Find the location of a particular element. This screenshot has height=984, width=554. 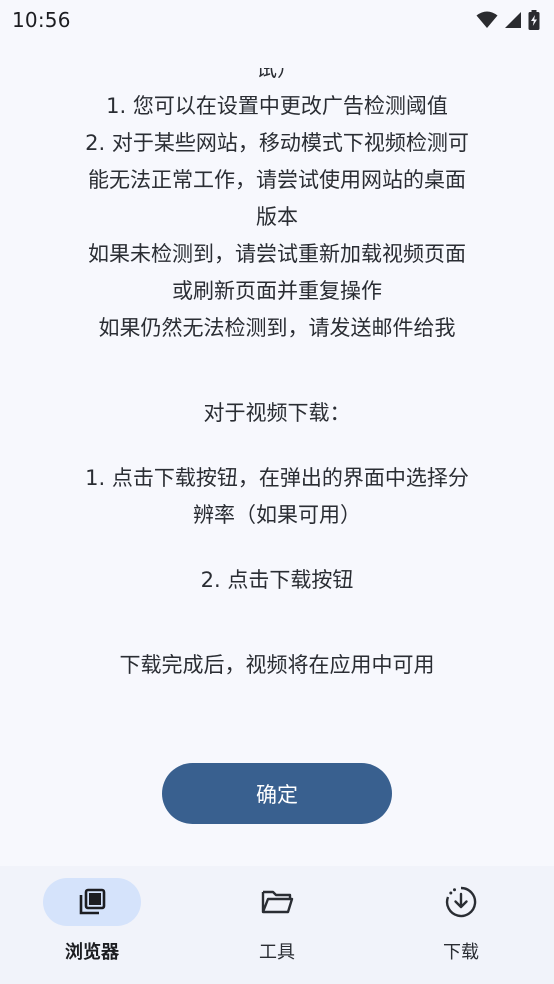

bottom-navigation: 浏览器 工具 下载 is located at coordinates (277, 925).